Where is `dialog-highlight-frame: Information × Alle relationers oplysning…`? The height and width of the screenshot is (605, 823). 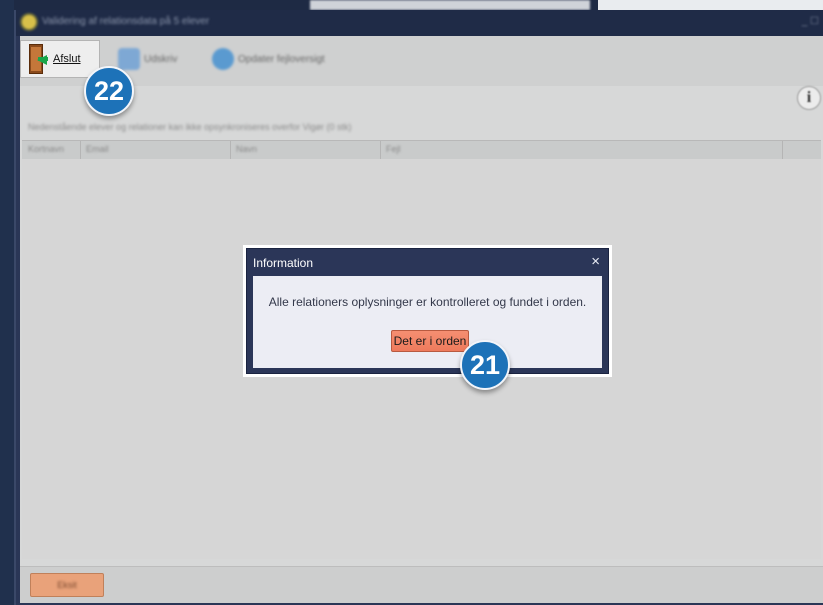
dialog-highlight-frame: Information × Alle relationers oplysning… is located at coordinates (427, 311).